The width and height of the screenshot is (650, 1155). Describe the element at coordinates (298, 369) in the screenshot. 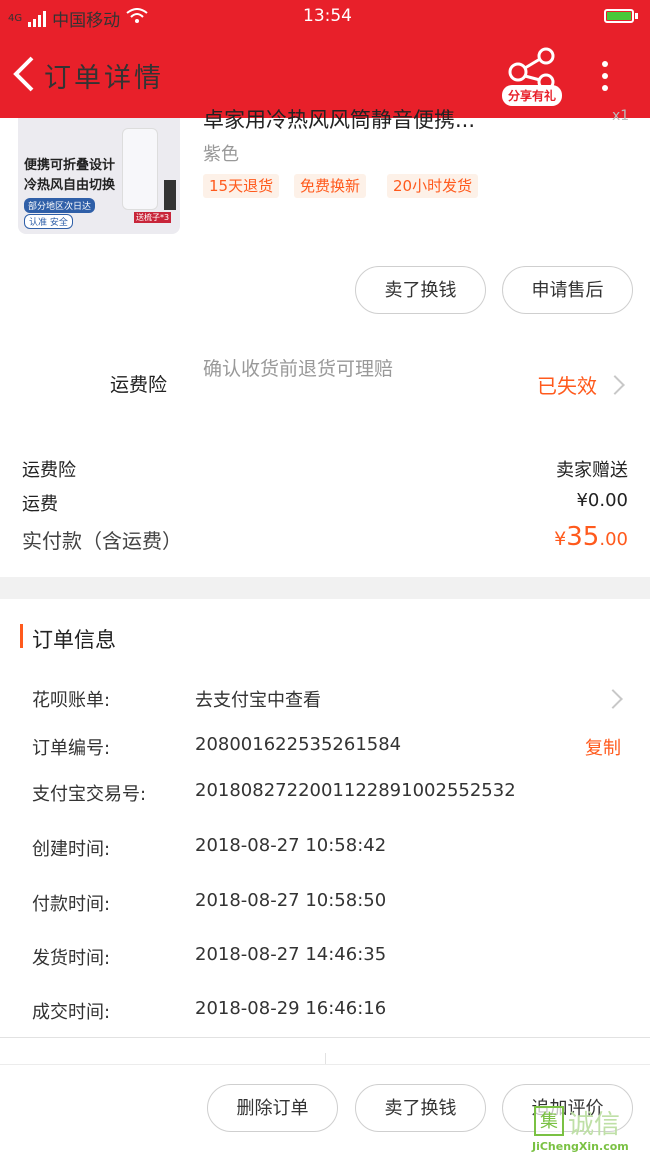

I see `shipping-insurance-desc: 确认收货前退货可理赔` at that location.